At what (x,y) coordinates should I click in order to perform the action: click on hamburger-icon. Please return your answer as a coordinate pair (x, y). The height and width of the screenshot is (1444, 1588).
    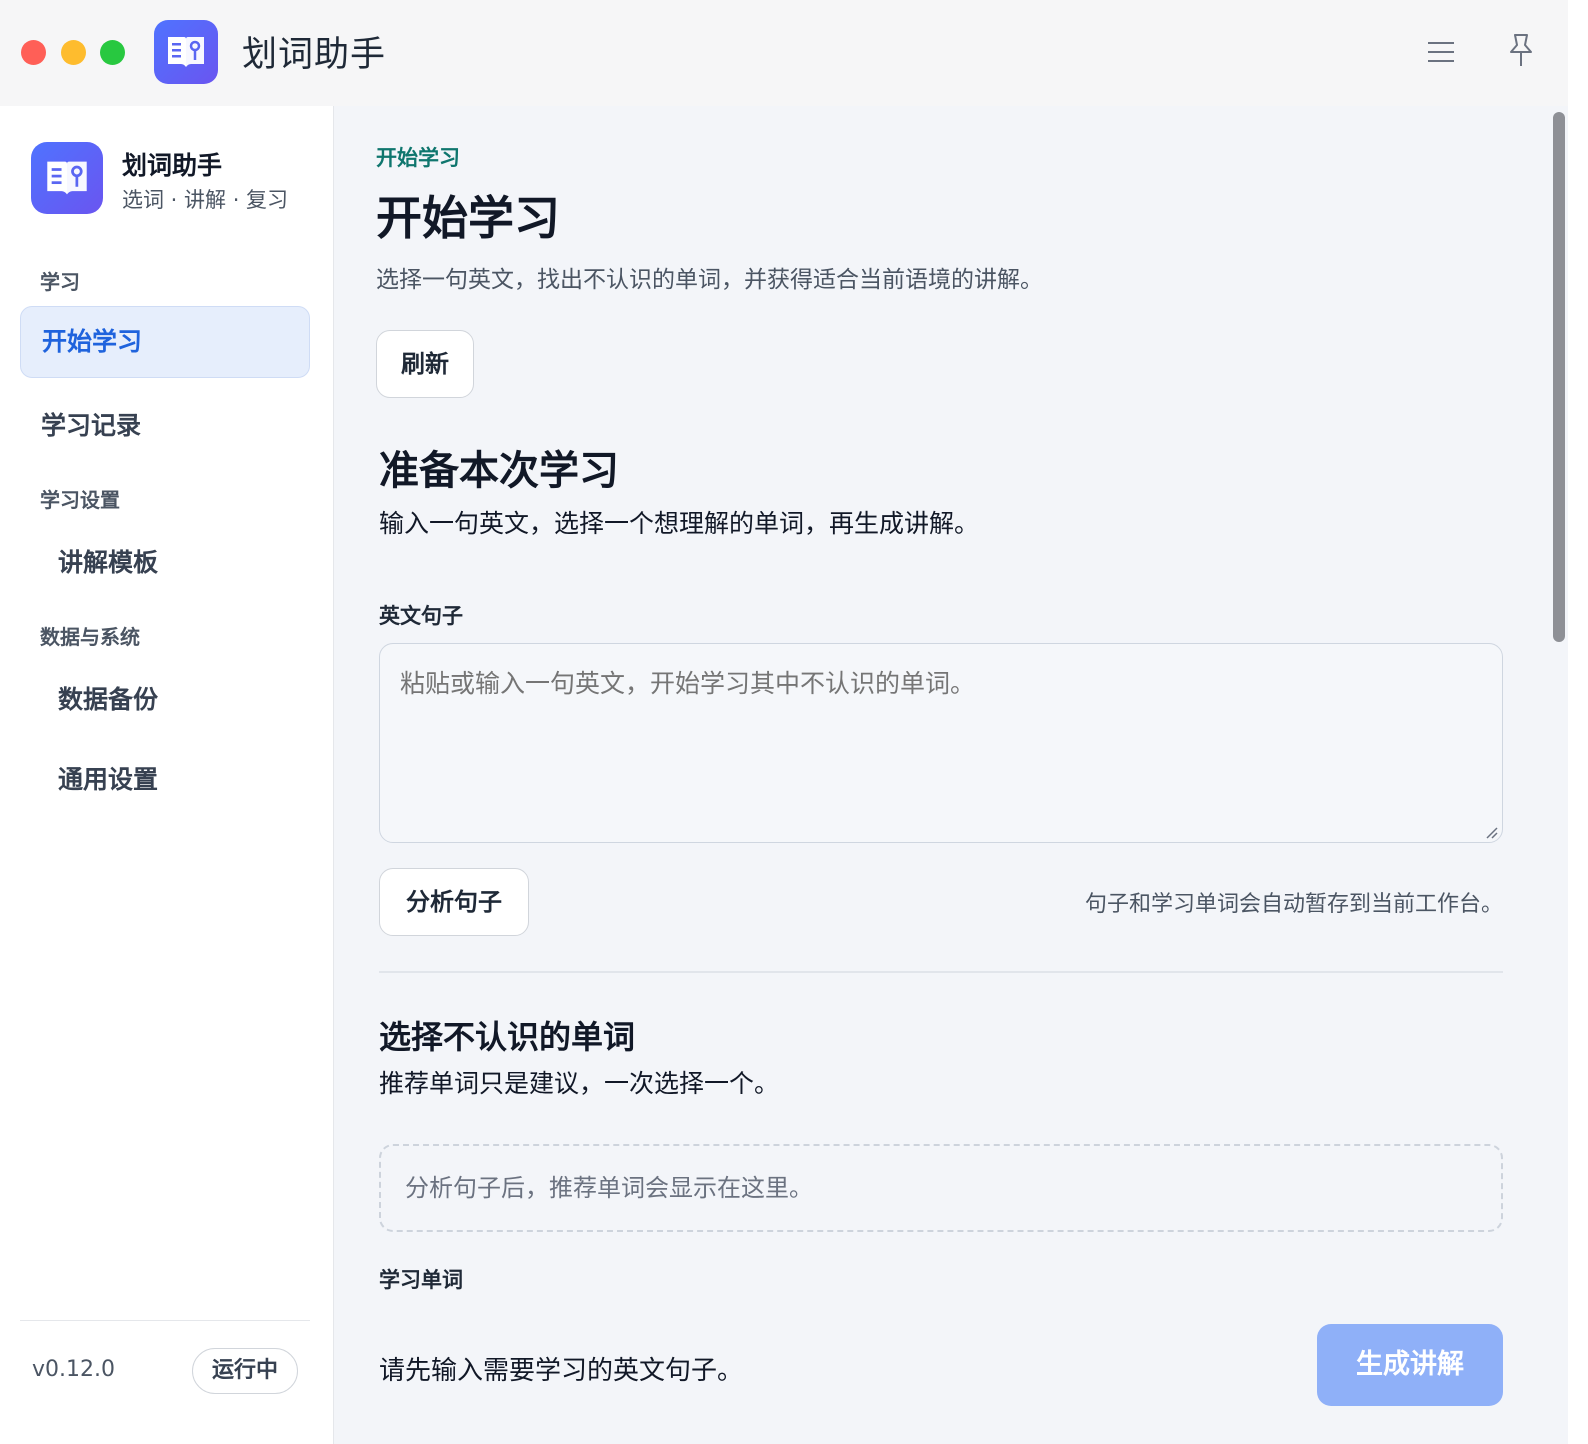
    Looking at the image, I should click on (1441, 52).